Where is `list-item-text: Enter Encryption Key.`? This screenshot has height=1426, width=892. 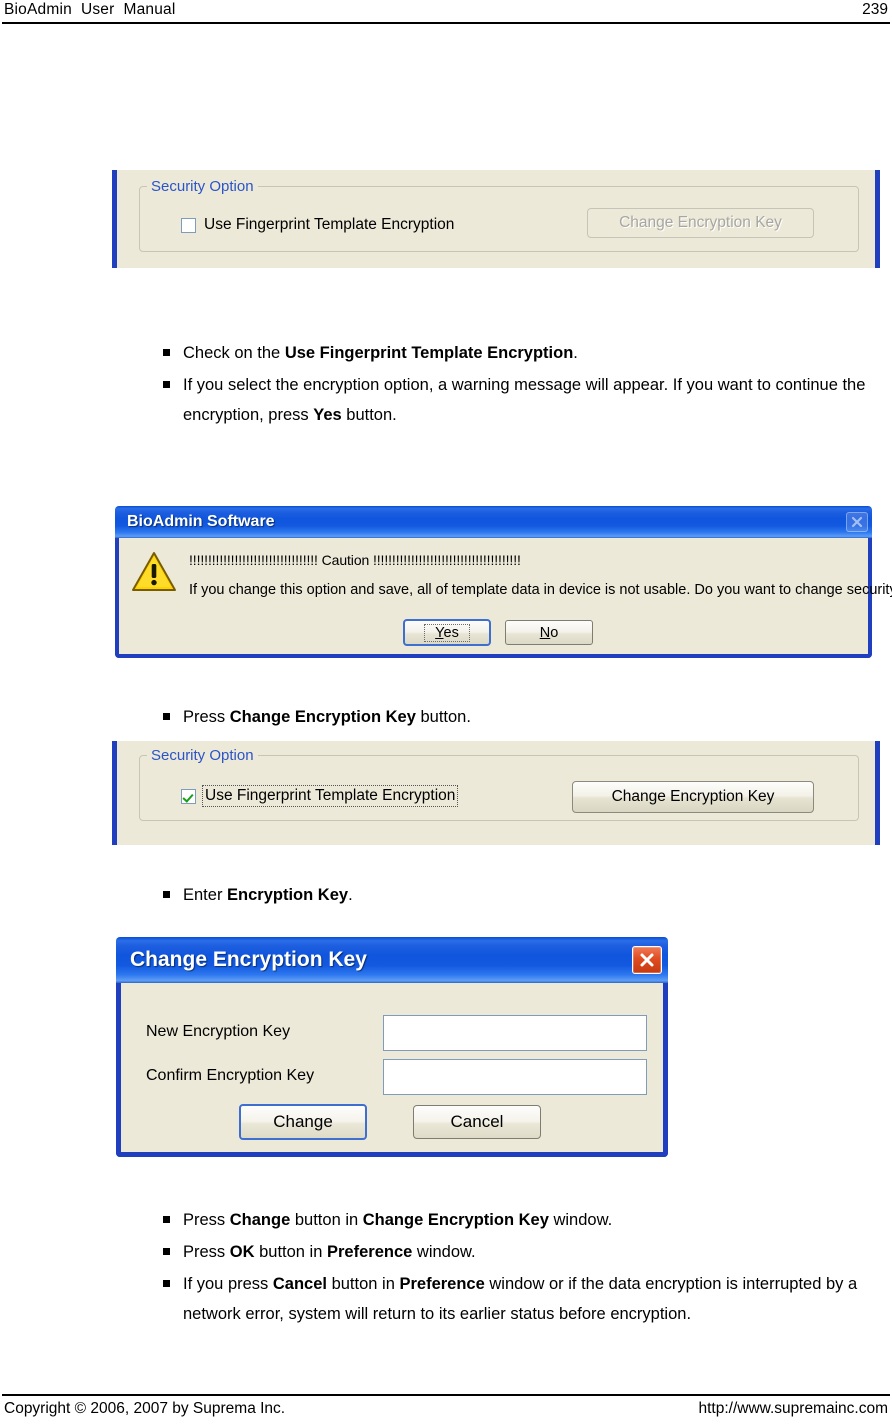 list-item-text: Enter Encryption Key. is located at coordinates (268, 895).